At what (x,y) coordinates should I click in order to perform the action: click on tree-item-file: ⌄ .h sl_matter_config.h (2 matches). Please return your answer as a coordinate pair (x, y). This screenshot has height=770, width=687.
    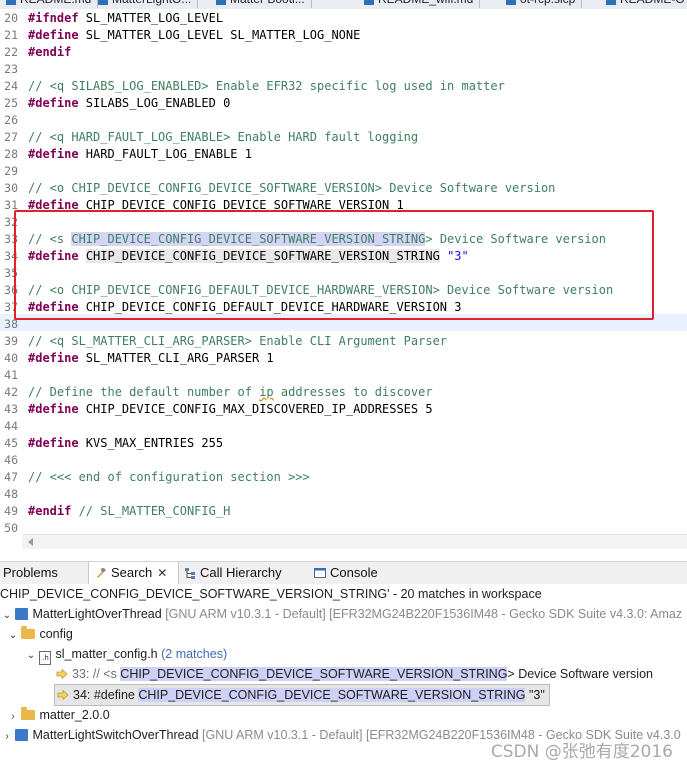
    Looking at the image, I should click on (126, 655).